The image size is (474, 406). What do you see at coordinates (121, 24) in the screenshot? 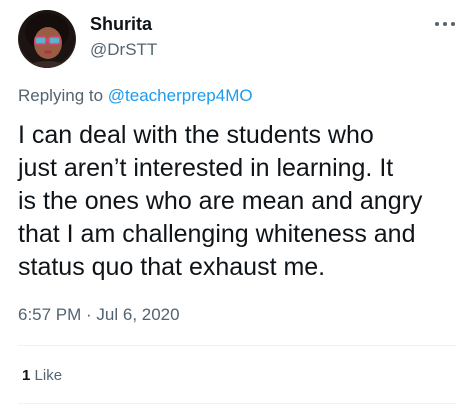
I see `author-display-name: Shurita` at bounding box center [121, 24].